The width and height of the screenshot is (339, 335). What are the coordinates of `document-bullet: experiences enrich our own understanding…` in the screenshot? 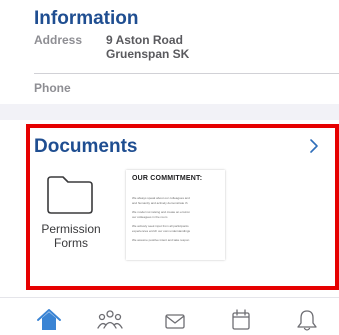 It's located at (161, 231).